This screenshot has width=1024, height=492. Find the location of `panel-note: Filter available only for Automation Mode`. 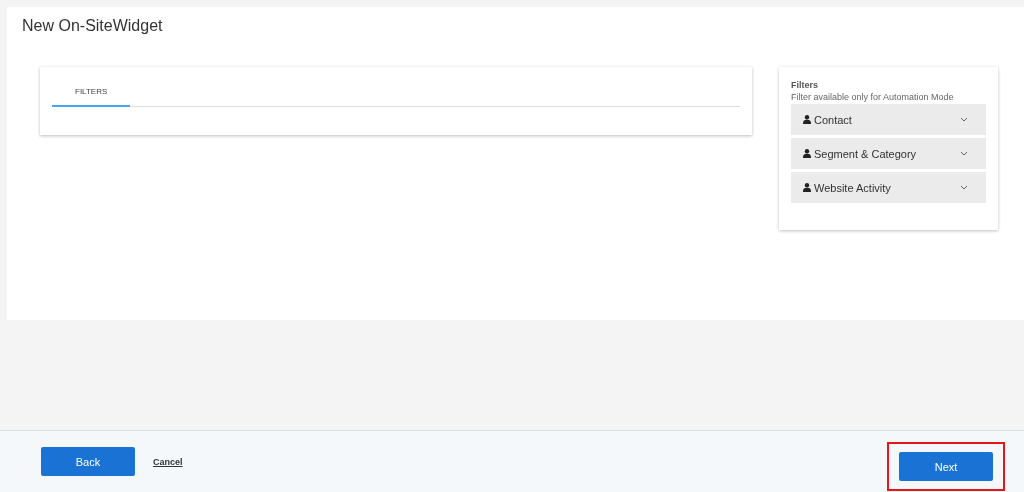

panel-note: Filter available only for Automation Mode is located at coordinates (873, 97).